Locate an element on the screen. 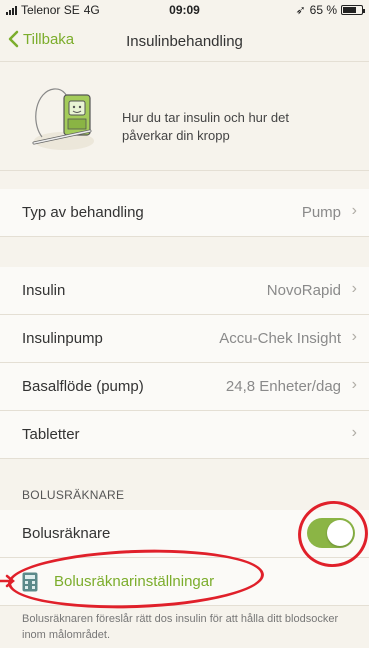 The width and height of the screenshot is (369, 648). location-arrow-icon: ➶ is located at coordinates (300, 10).